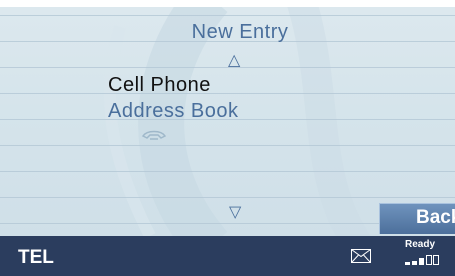  Describe the element at coordinates (240, 32) in the screenshot. I see `page-title: New Entry` at that location.